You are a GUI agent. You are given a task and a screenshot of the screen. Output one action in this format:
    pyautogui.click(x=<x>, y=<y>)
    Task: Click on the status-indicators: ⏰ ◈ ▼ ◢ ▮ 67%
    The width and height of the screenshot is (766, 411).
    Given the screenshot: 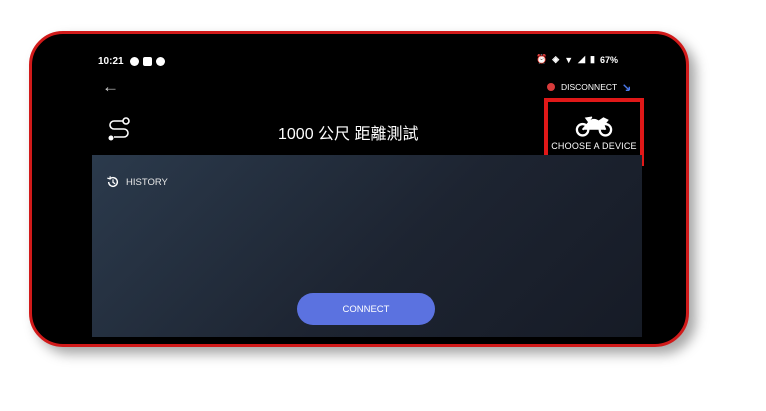 What is the action you would take?
    pyautogui.click(x=577, y=59)
    